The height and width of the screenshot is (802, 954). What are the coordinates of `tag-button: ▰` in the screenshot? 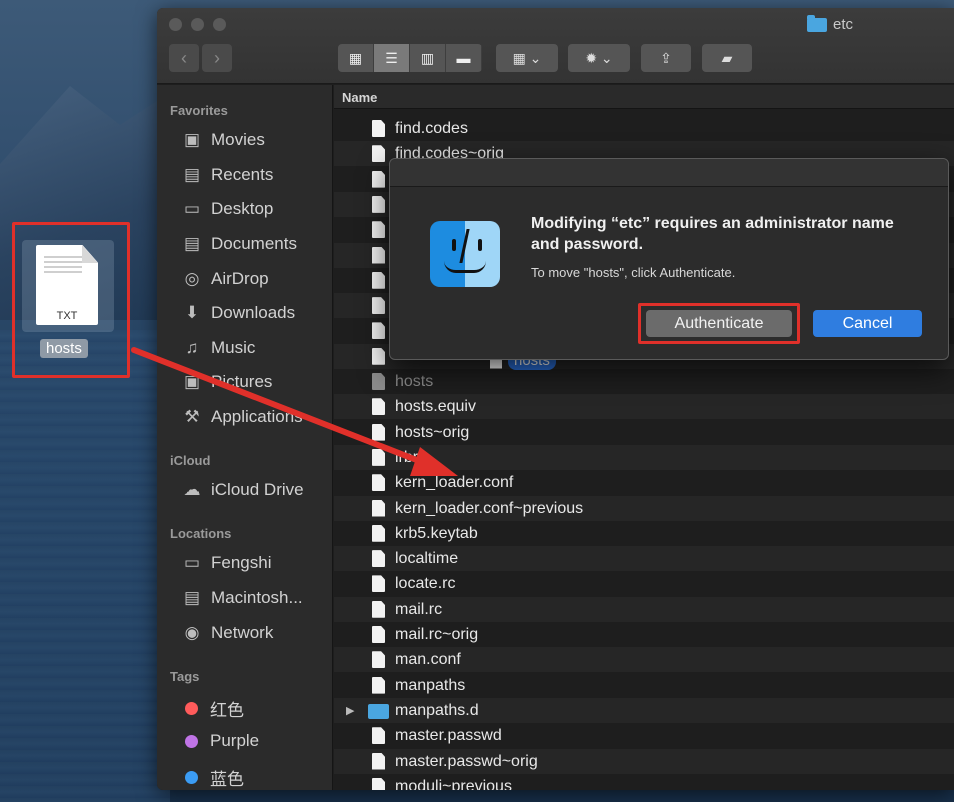 It's located at (727, 58).